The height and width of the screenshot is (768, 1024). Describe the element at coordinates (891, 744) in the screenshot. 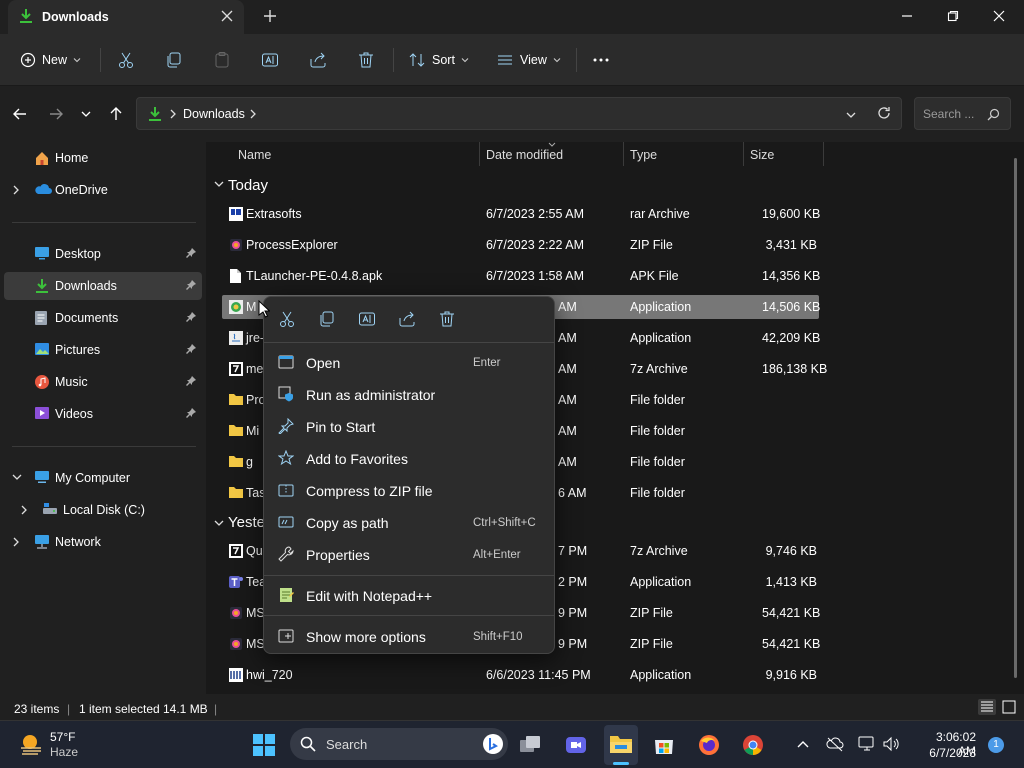

I see `volume-icon` at that location.